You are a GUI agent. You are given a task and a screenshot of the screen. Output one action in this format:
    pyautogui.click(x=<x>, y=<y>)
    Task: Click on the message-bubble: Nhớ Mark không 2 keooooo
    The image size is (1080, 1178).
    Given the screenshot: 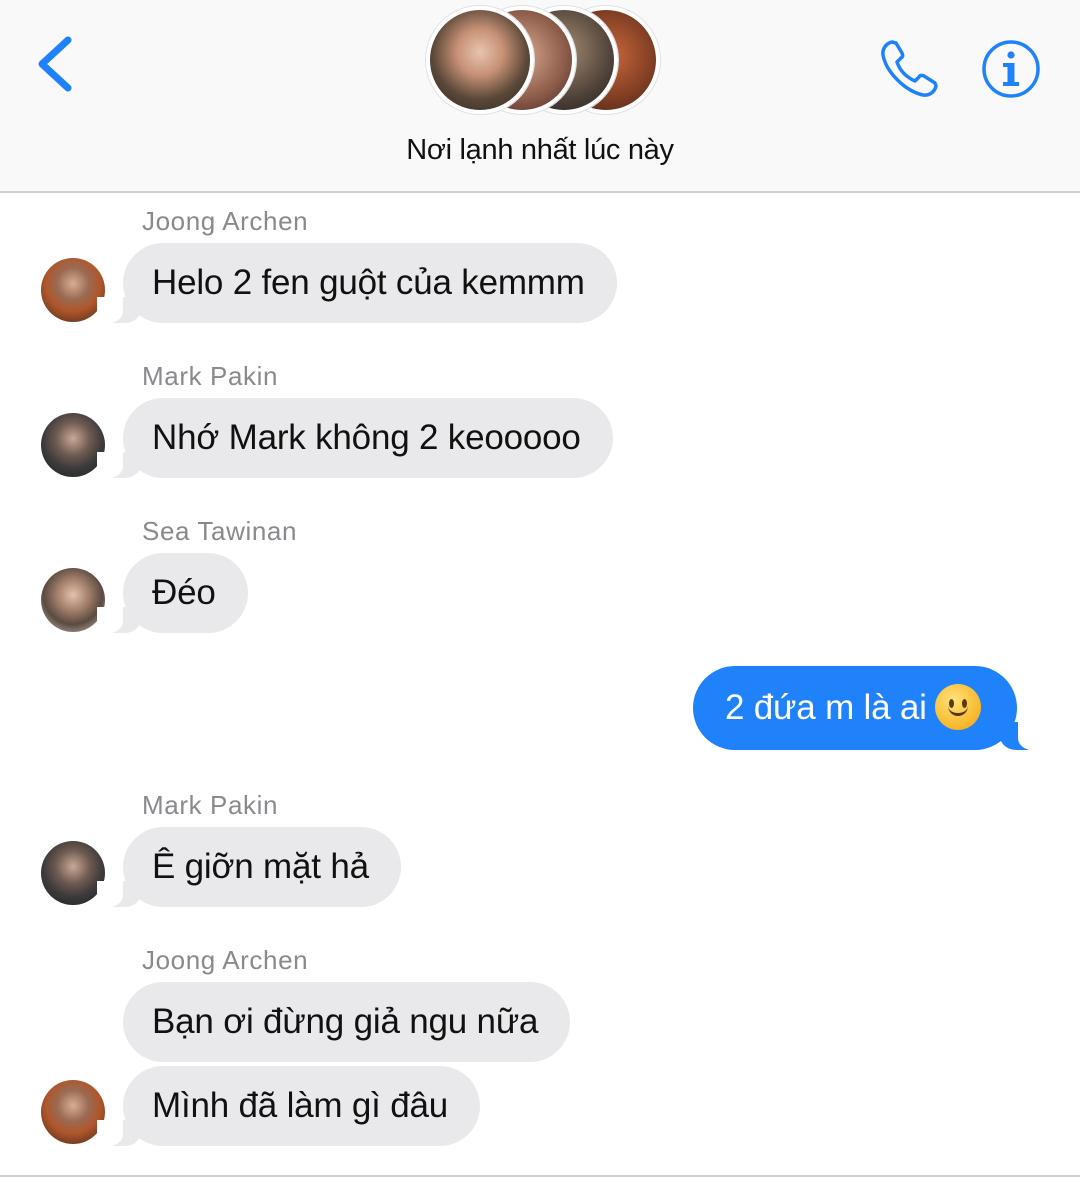 What is the action you would take?
    pyautogui.click(x=355, y=438)
    